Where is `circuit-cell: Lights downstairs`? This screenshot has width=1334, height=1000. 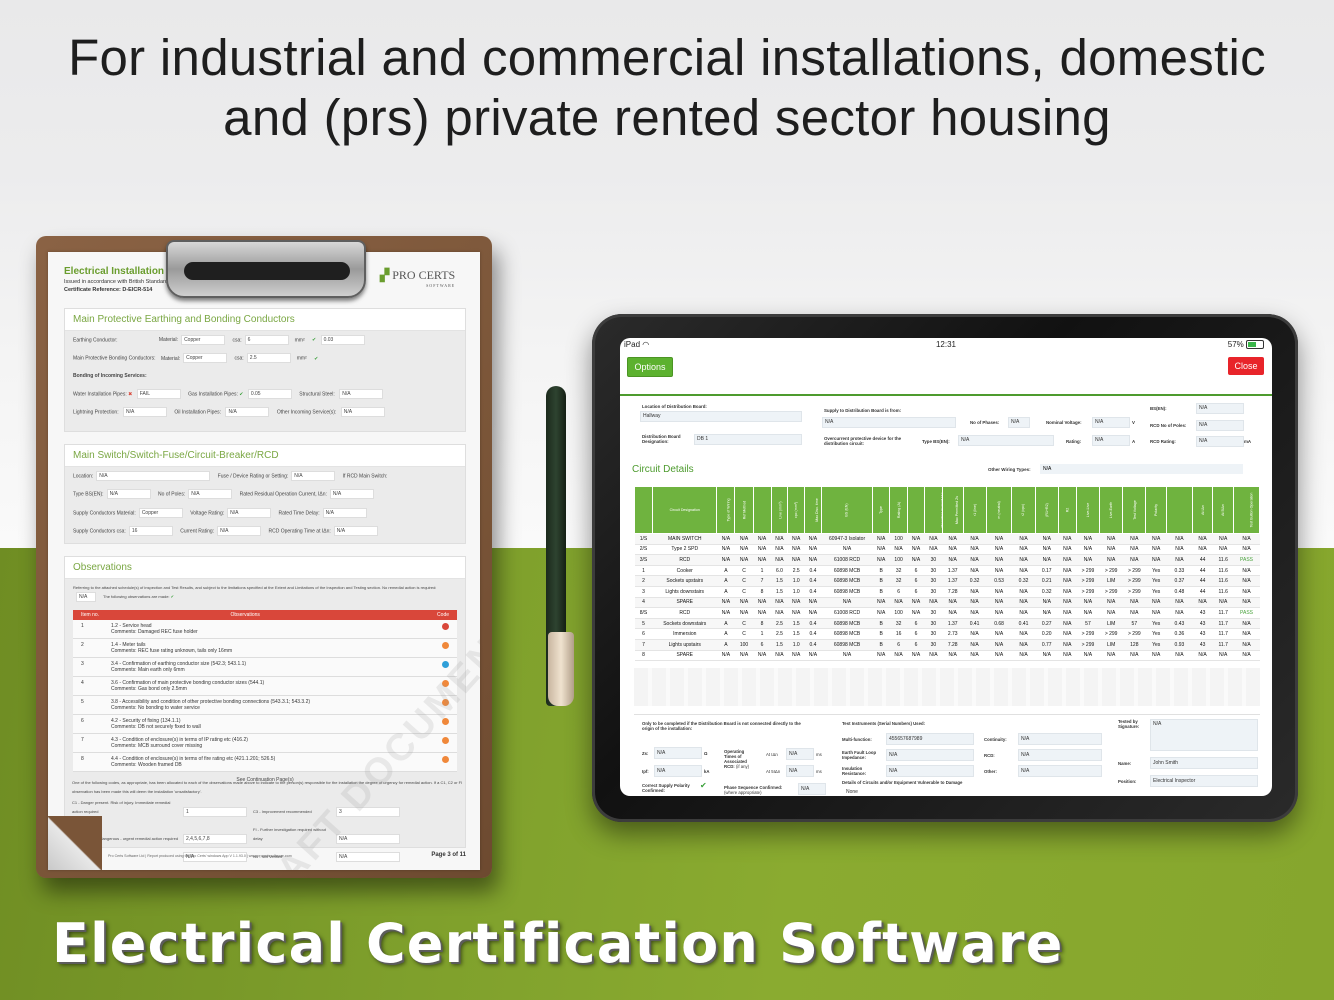 circuit-cell: Lights downstairs is located at coordinates (684, 592).